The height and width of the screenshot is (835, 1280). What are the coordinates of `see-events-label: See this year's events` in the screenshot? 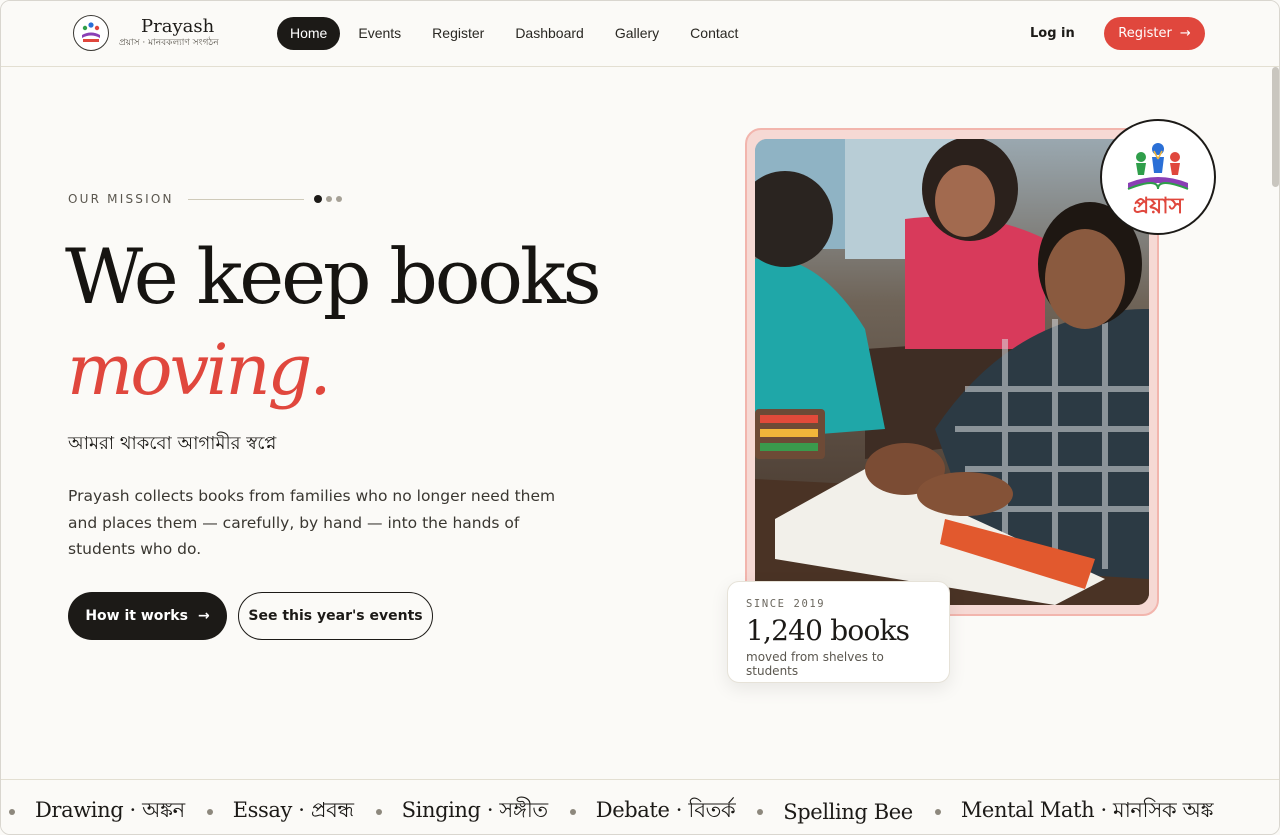 It's located at (335, 616).